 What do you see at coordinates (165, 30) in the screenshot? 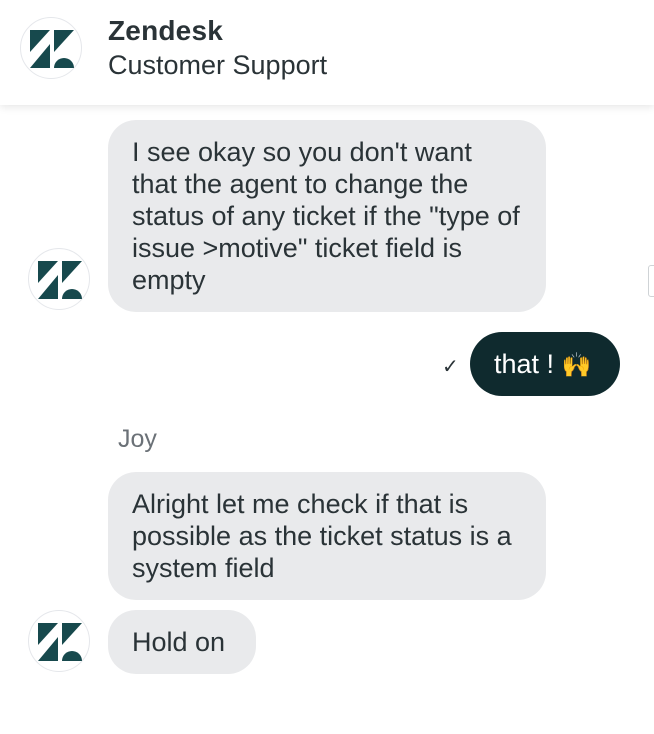
I see `brand-title: Zendesk` at bounding box center [165, 30].